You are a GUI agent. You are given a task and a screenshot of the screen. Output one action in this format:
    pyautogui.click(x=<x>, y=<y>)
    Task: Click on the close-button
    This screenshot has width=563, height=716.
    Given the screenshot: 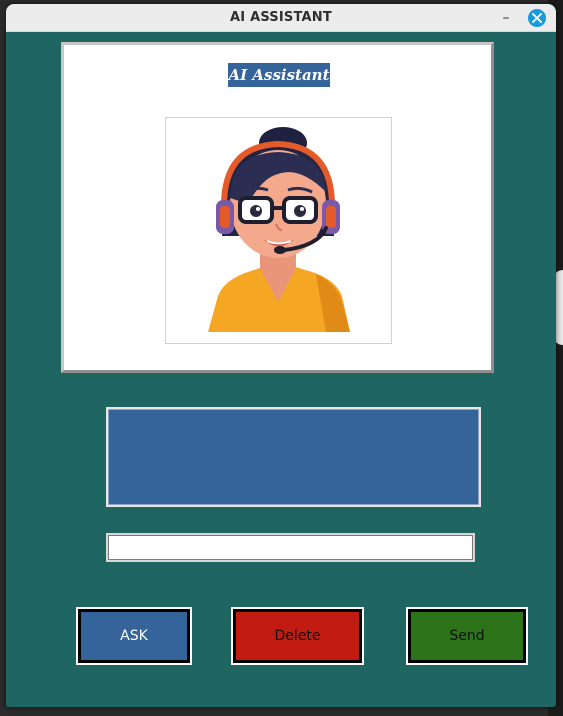 What is the action you would take?
    pyautogui.click(x=537, y=18)
    